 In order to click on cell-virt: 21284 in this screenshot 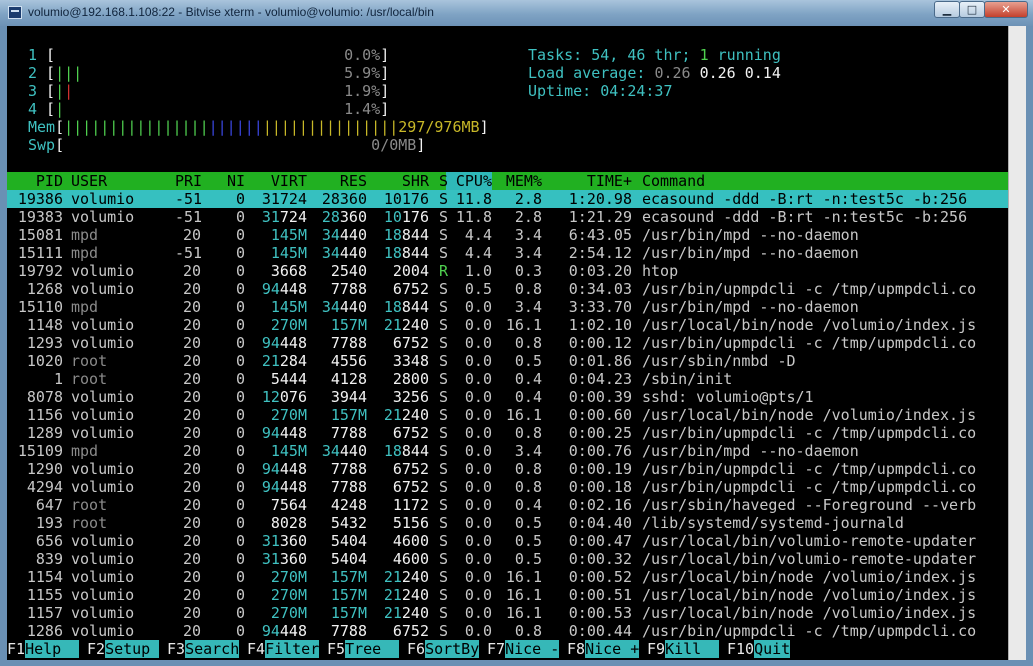, I will do `click(284, 361)`.